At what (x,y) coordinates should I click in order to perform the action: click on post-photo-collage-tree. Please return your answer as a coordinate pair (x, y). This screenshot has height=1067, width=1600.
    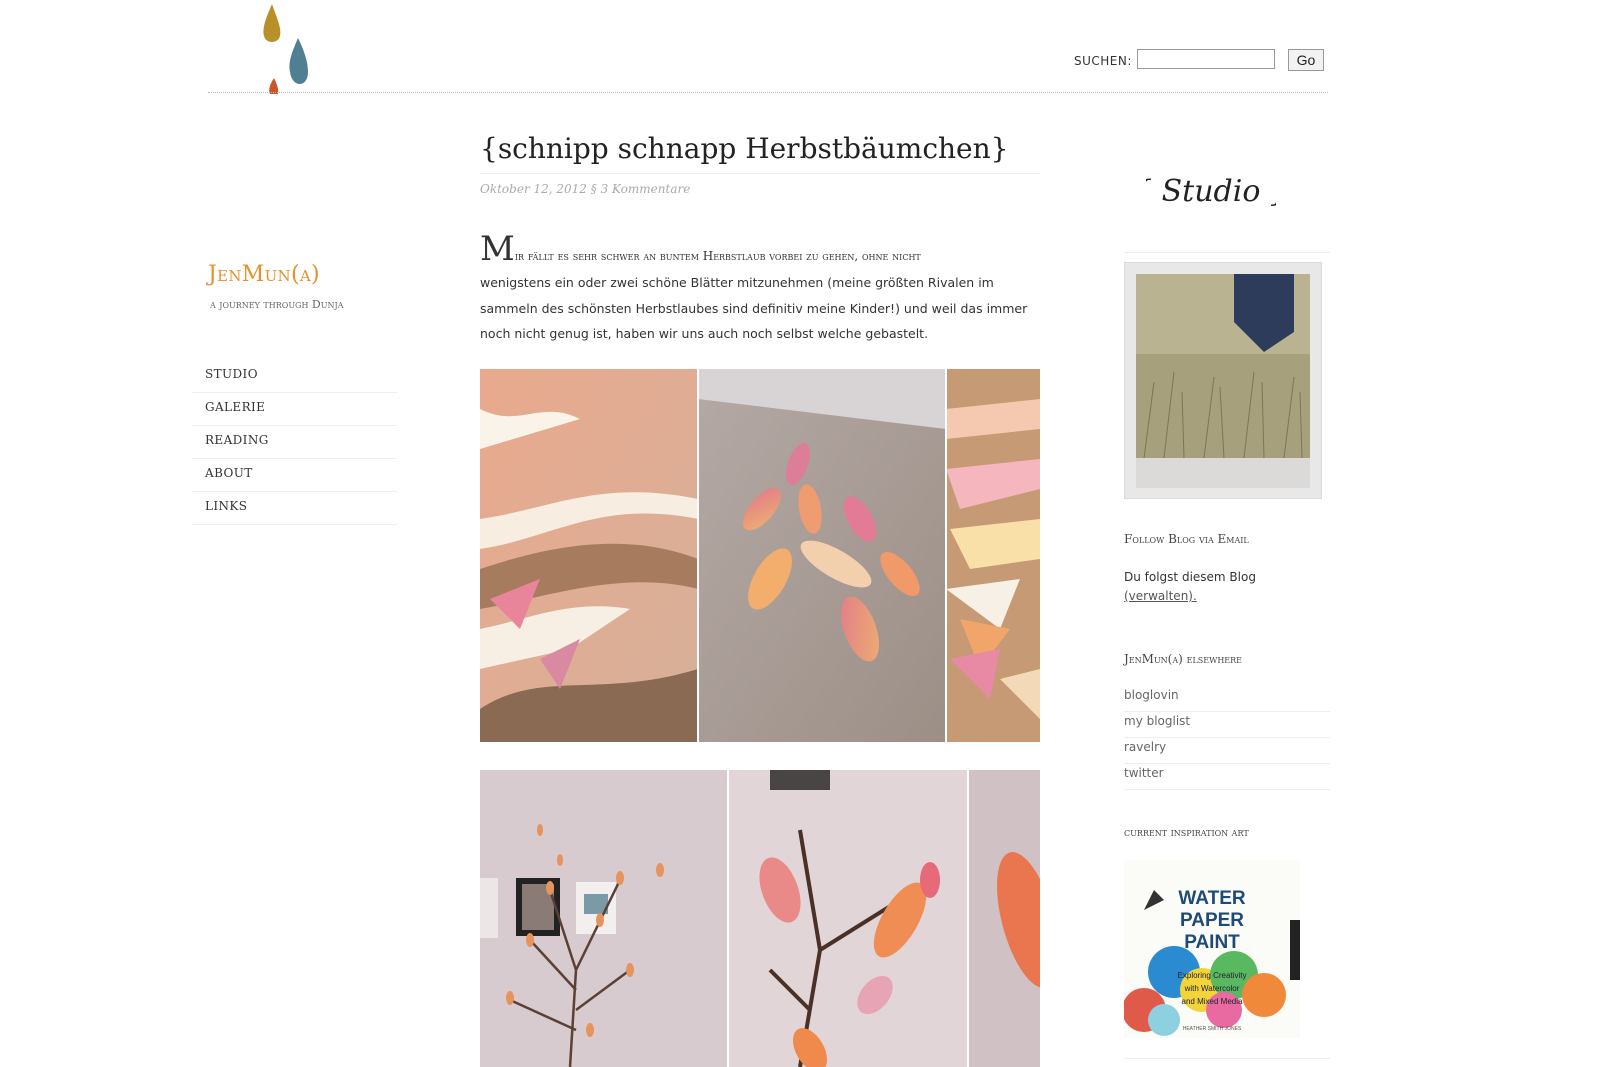
    Looking at the image, I should click on (760, 918).